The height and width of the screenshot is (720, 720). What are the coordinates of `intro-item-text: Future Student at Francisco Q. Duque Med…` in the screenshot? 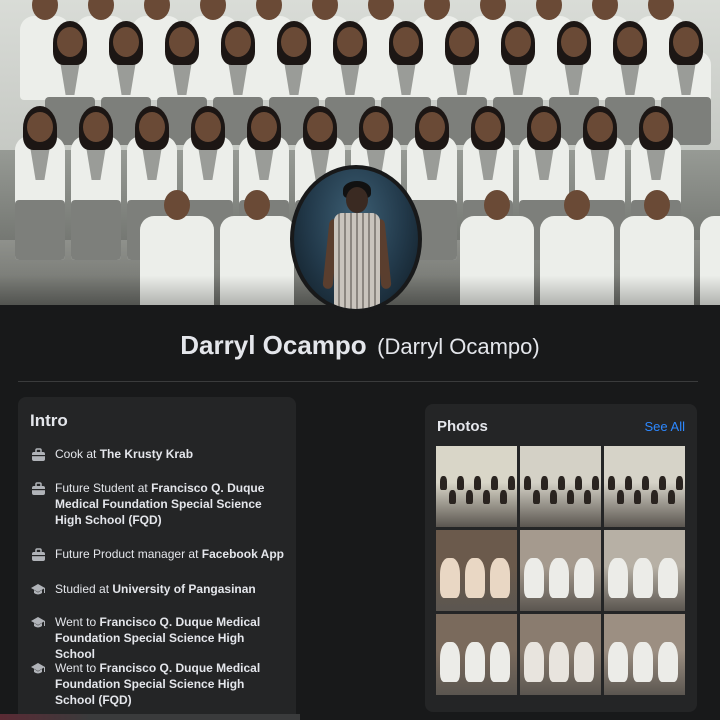 It's located at (170, 504).